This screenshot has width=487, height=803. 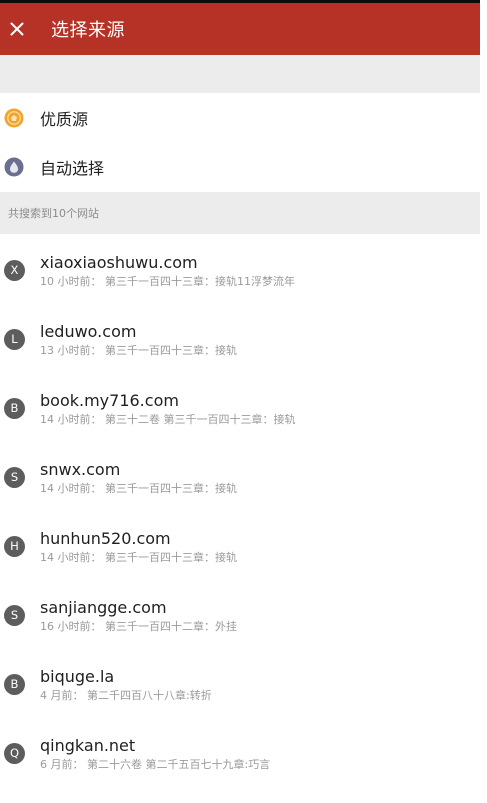 I want to click on site-avatar: X, so click(x=14, y=270).